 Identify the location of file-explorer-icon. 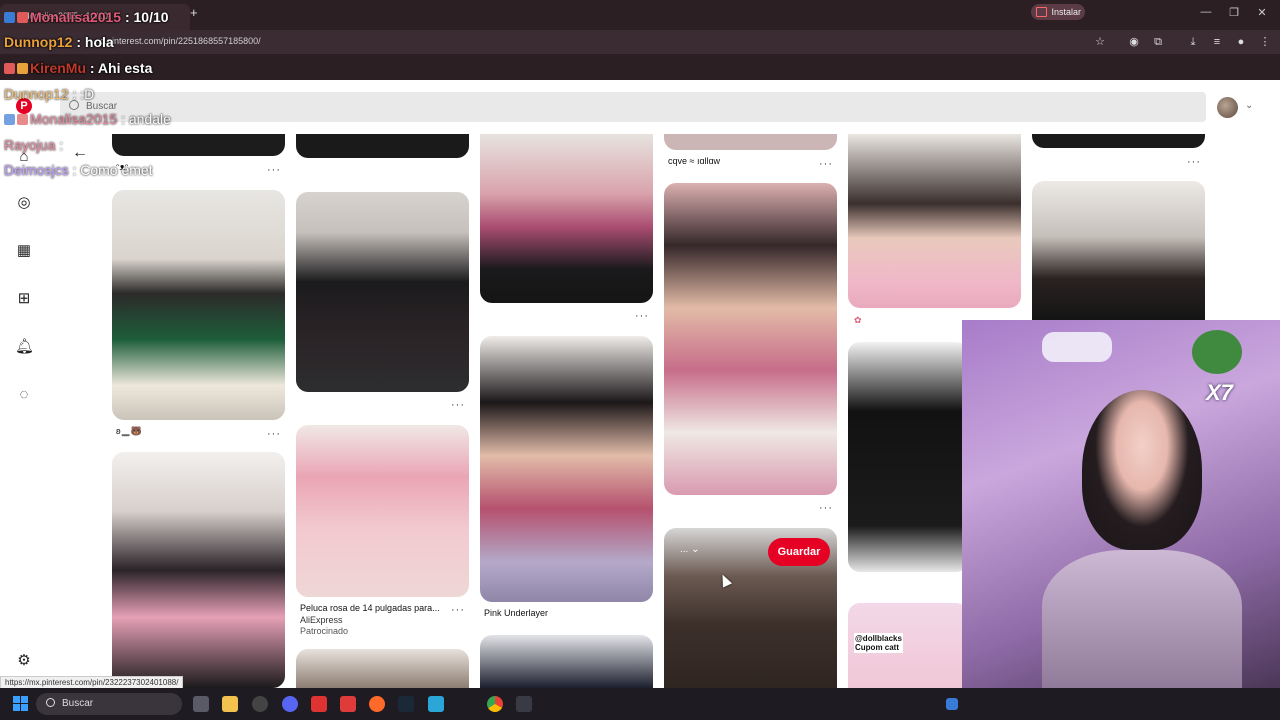
(230, 704).